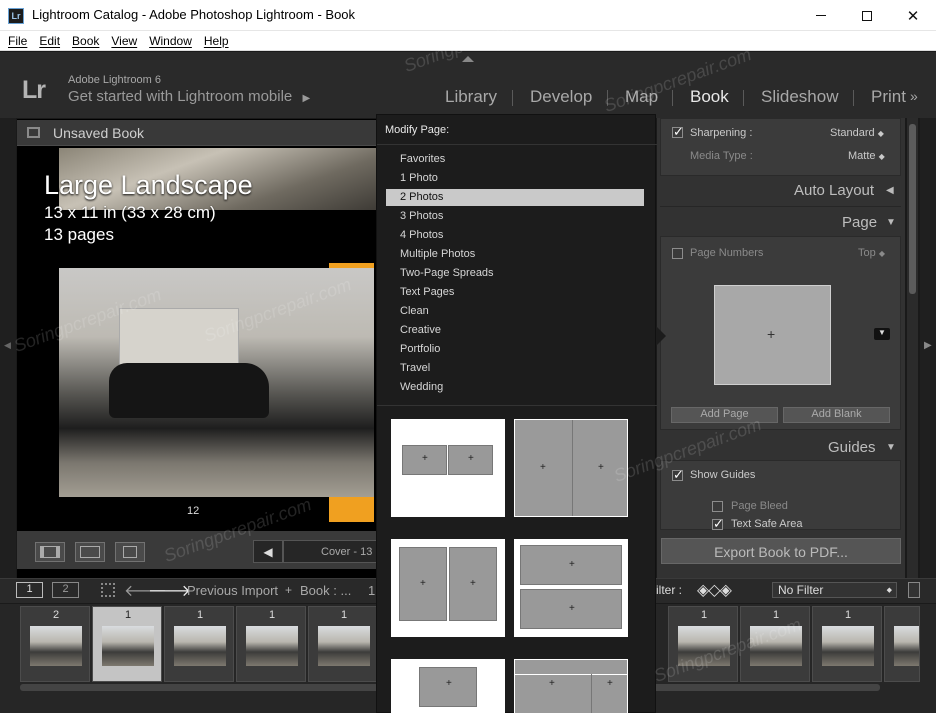 This screenshot has height=713, width=936. I want to click on page-numbers-position: Top ◆, so click(871, 253).